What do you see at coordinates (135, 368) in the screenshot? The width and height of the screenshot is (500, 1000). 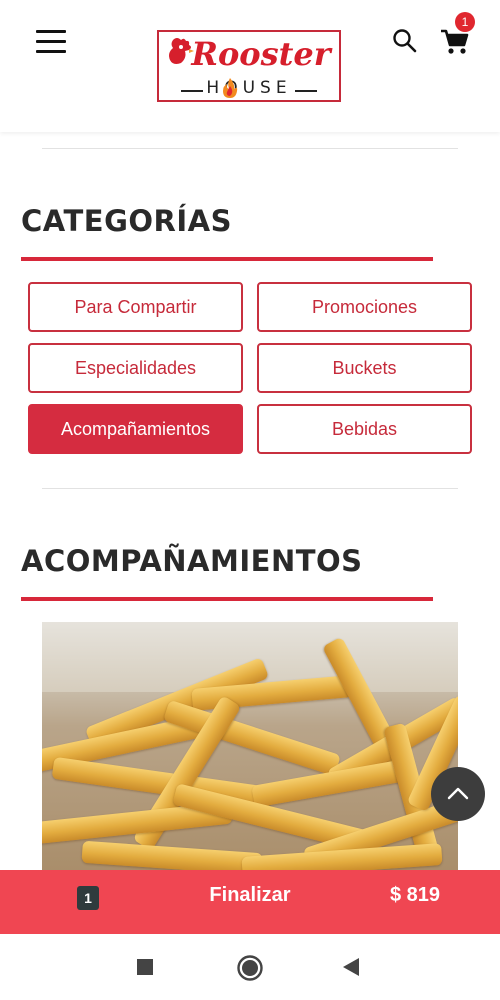 I see `category-especialidades: Especialidades` at bounding box center [135, 368].